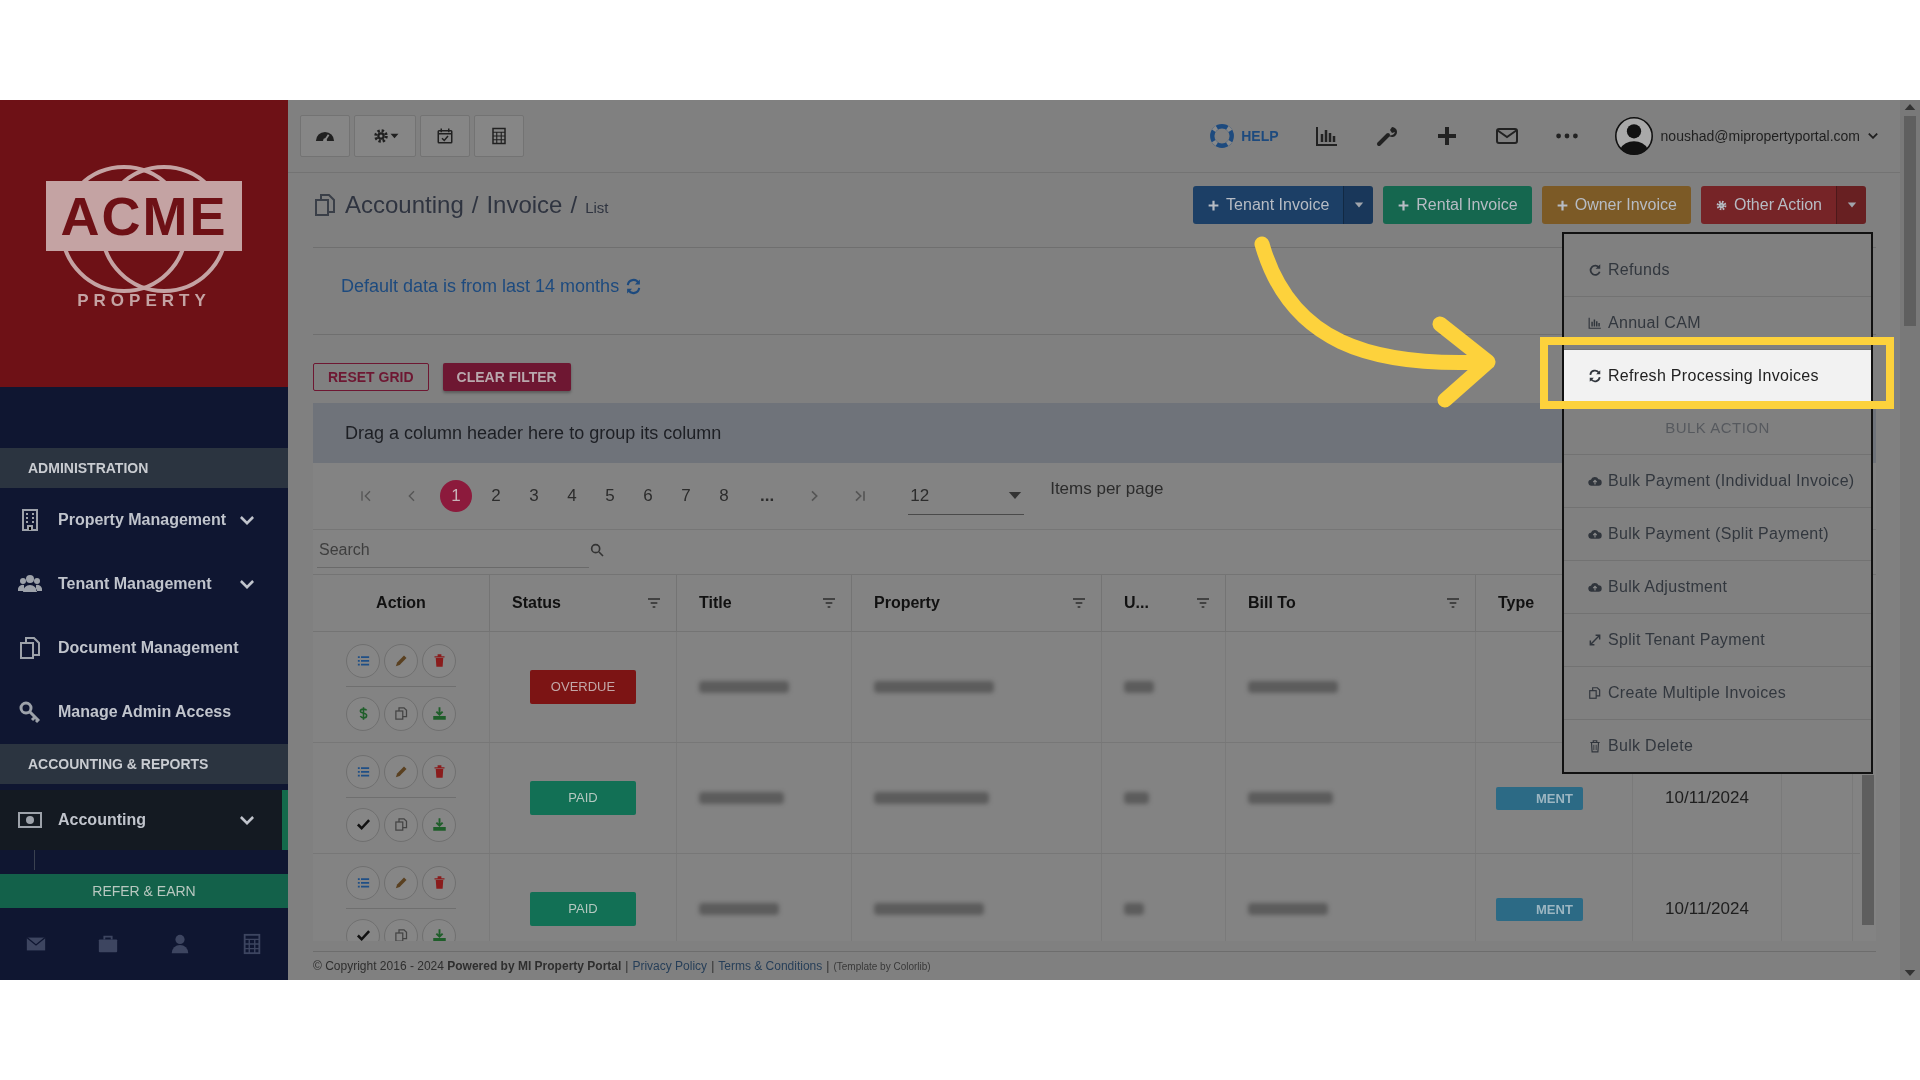 The width and height of the screenshot is (1920, 1080). What do you see at coordinates (445, 136) in the screenshot?
I see `calendar-button` at bounding box center [445, 136].